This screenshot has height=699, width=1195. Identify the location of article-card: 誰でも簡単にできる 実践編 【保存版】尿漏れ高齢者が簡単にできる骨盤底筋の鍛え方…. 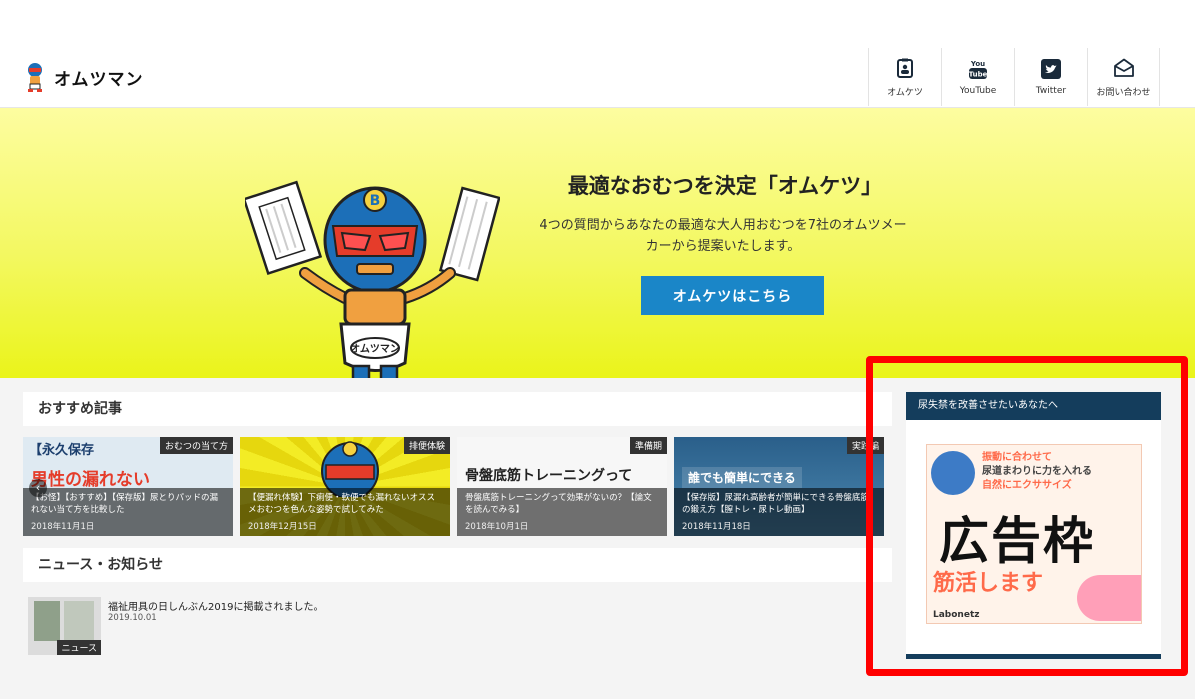
(779, 486).